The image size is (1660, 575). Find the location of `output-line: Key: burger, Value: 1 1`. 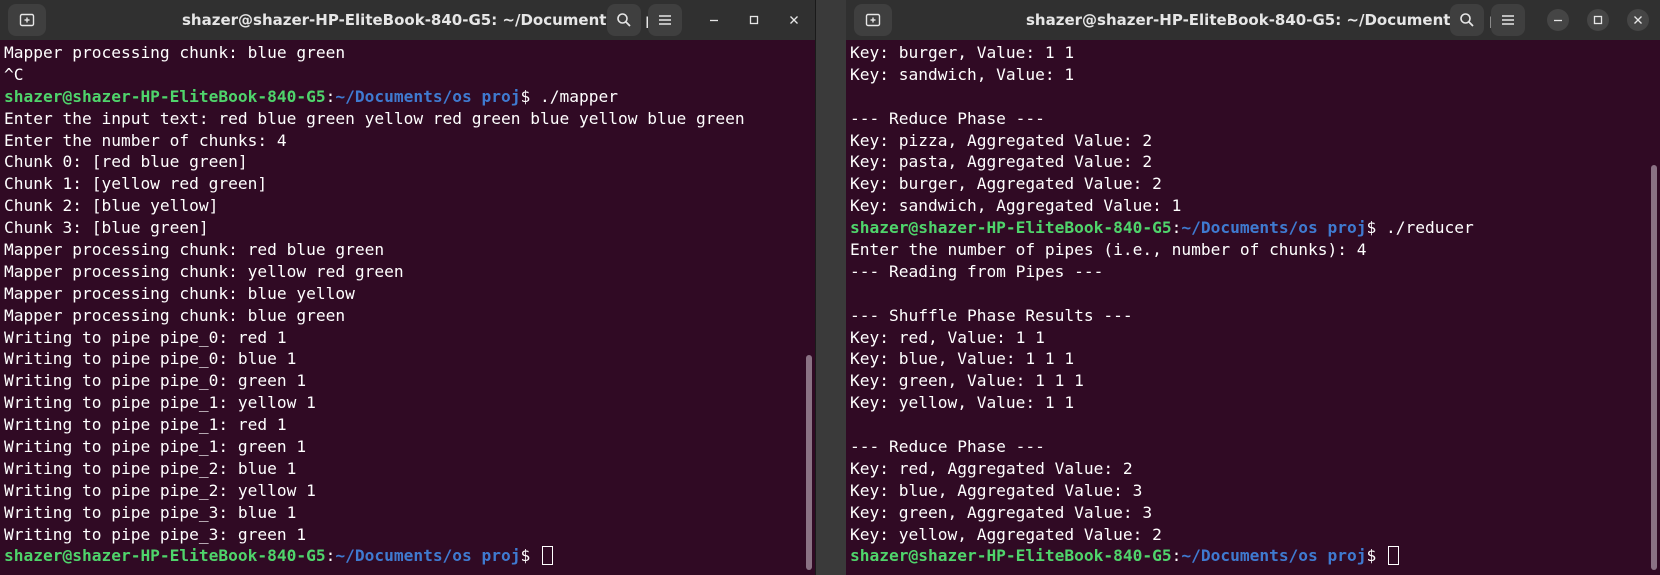

output-line: Key: burger, Value: 1 1 is located at coordinates (962, 52).